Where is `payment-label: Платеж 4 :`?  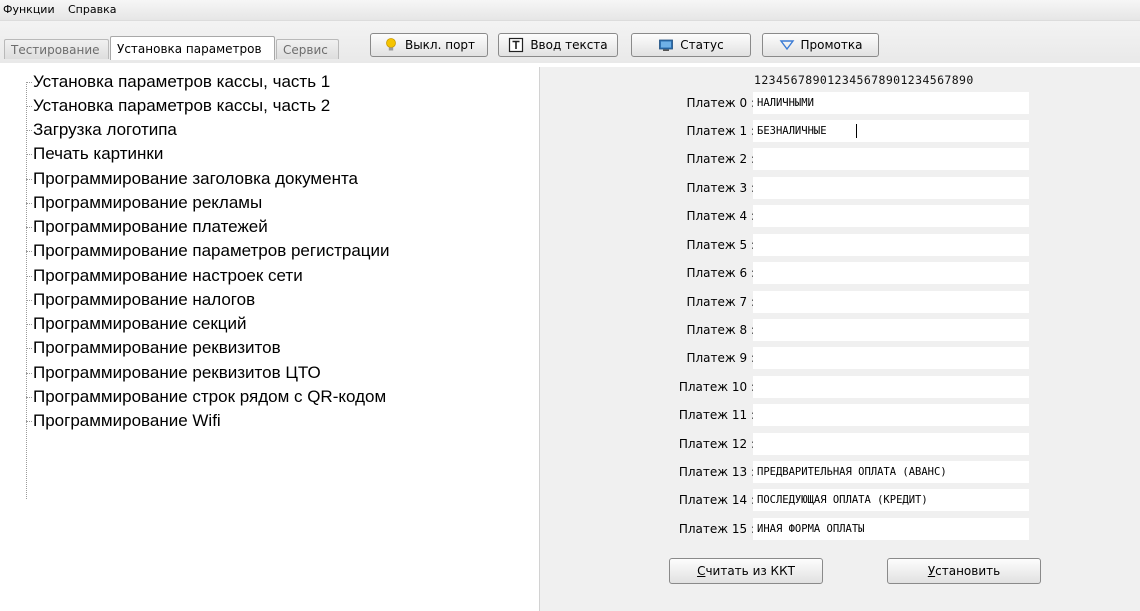 payment-label: Платеж 4 : is located at coordinates (720, 216).